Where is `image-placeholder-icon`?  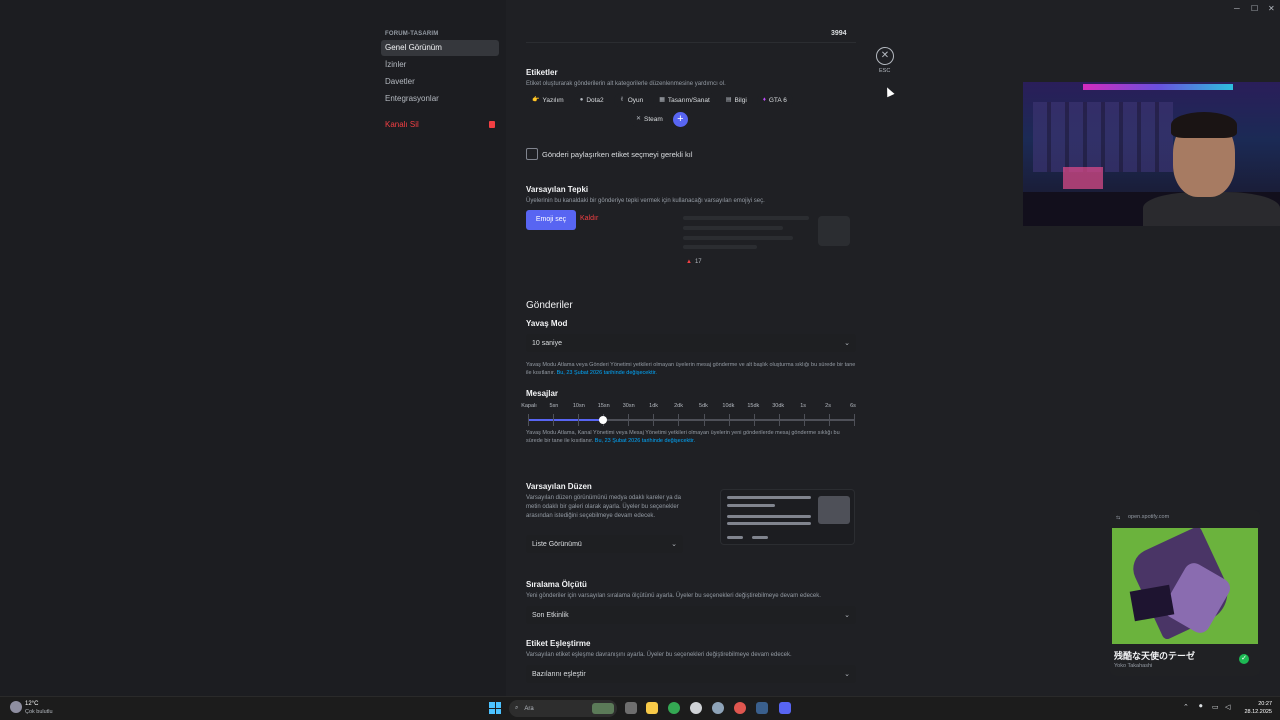
image-placeholder-icon is located at coordinates (834, 510).